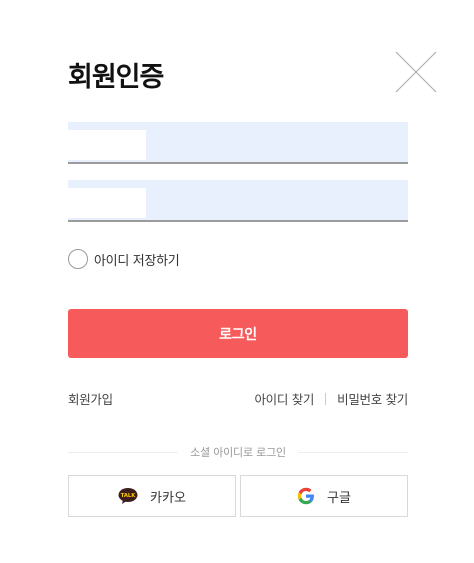  What do you see at coordinates (352, 452) in the screenshot?
I see `separator-line-right` at bounding box center [352, 452].